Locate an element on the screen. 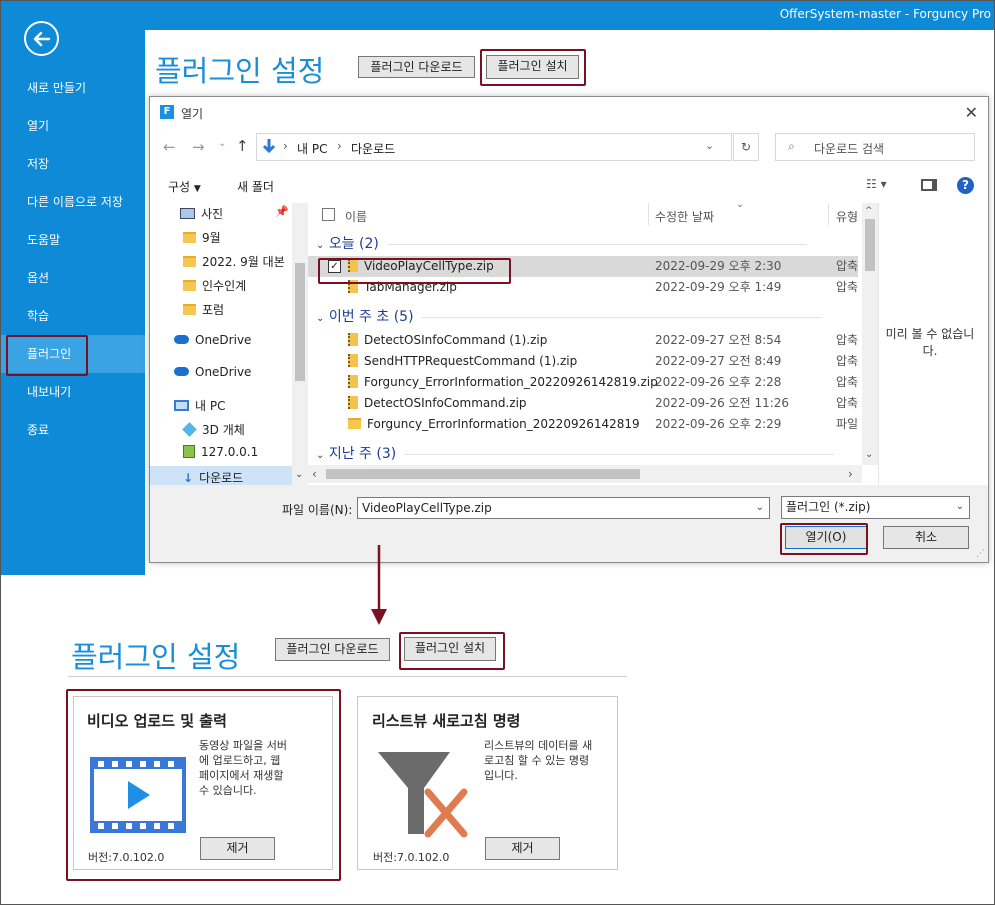  new-folder-button: 새 폴더 is located at coordinates (255, 186).